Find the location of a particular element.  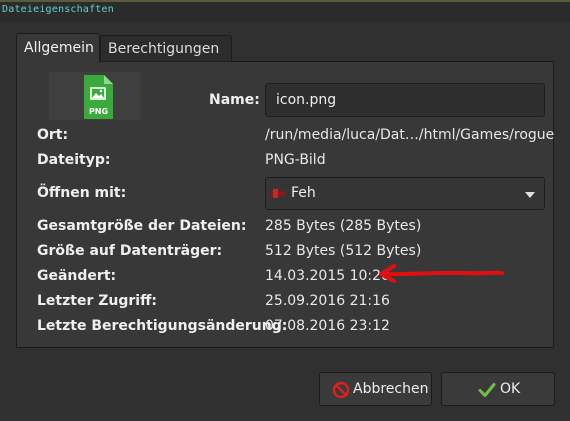

checkmark-icon is located at coordinates (487, 390).